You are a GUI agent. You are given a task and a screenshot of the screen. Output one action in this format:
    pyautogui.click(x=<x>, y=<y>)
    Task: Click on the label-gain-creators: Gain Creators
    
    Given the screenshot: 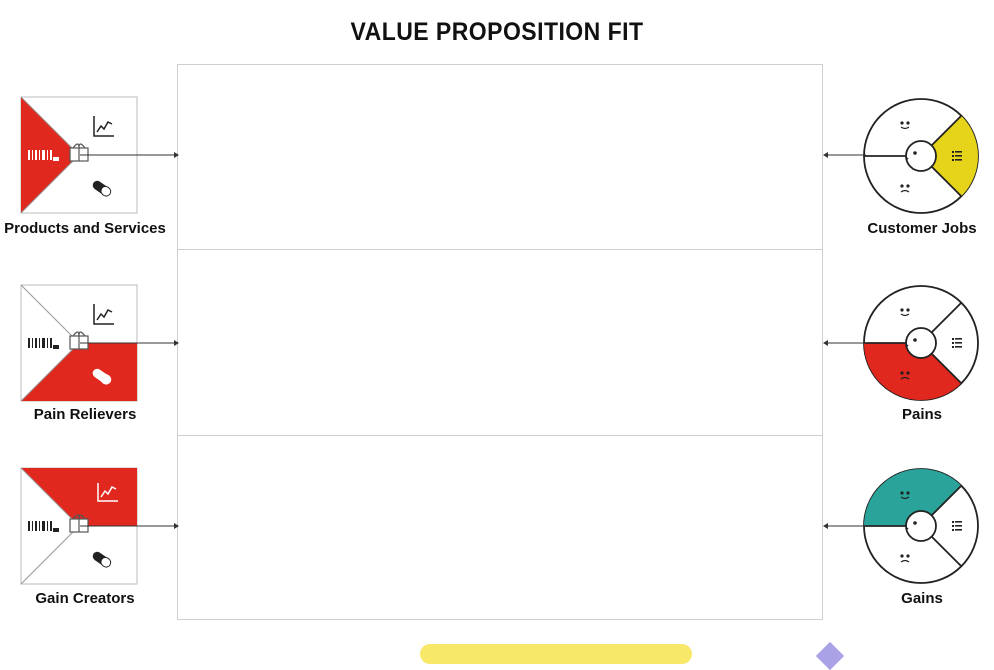 What is the action you would take?
    pyautogui.click(x=85, y=598)
    